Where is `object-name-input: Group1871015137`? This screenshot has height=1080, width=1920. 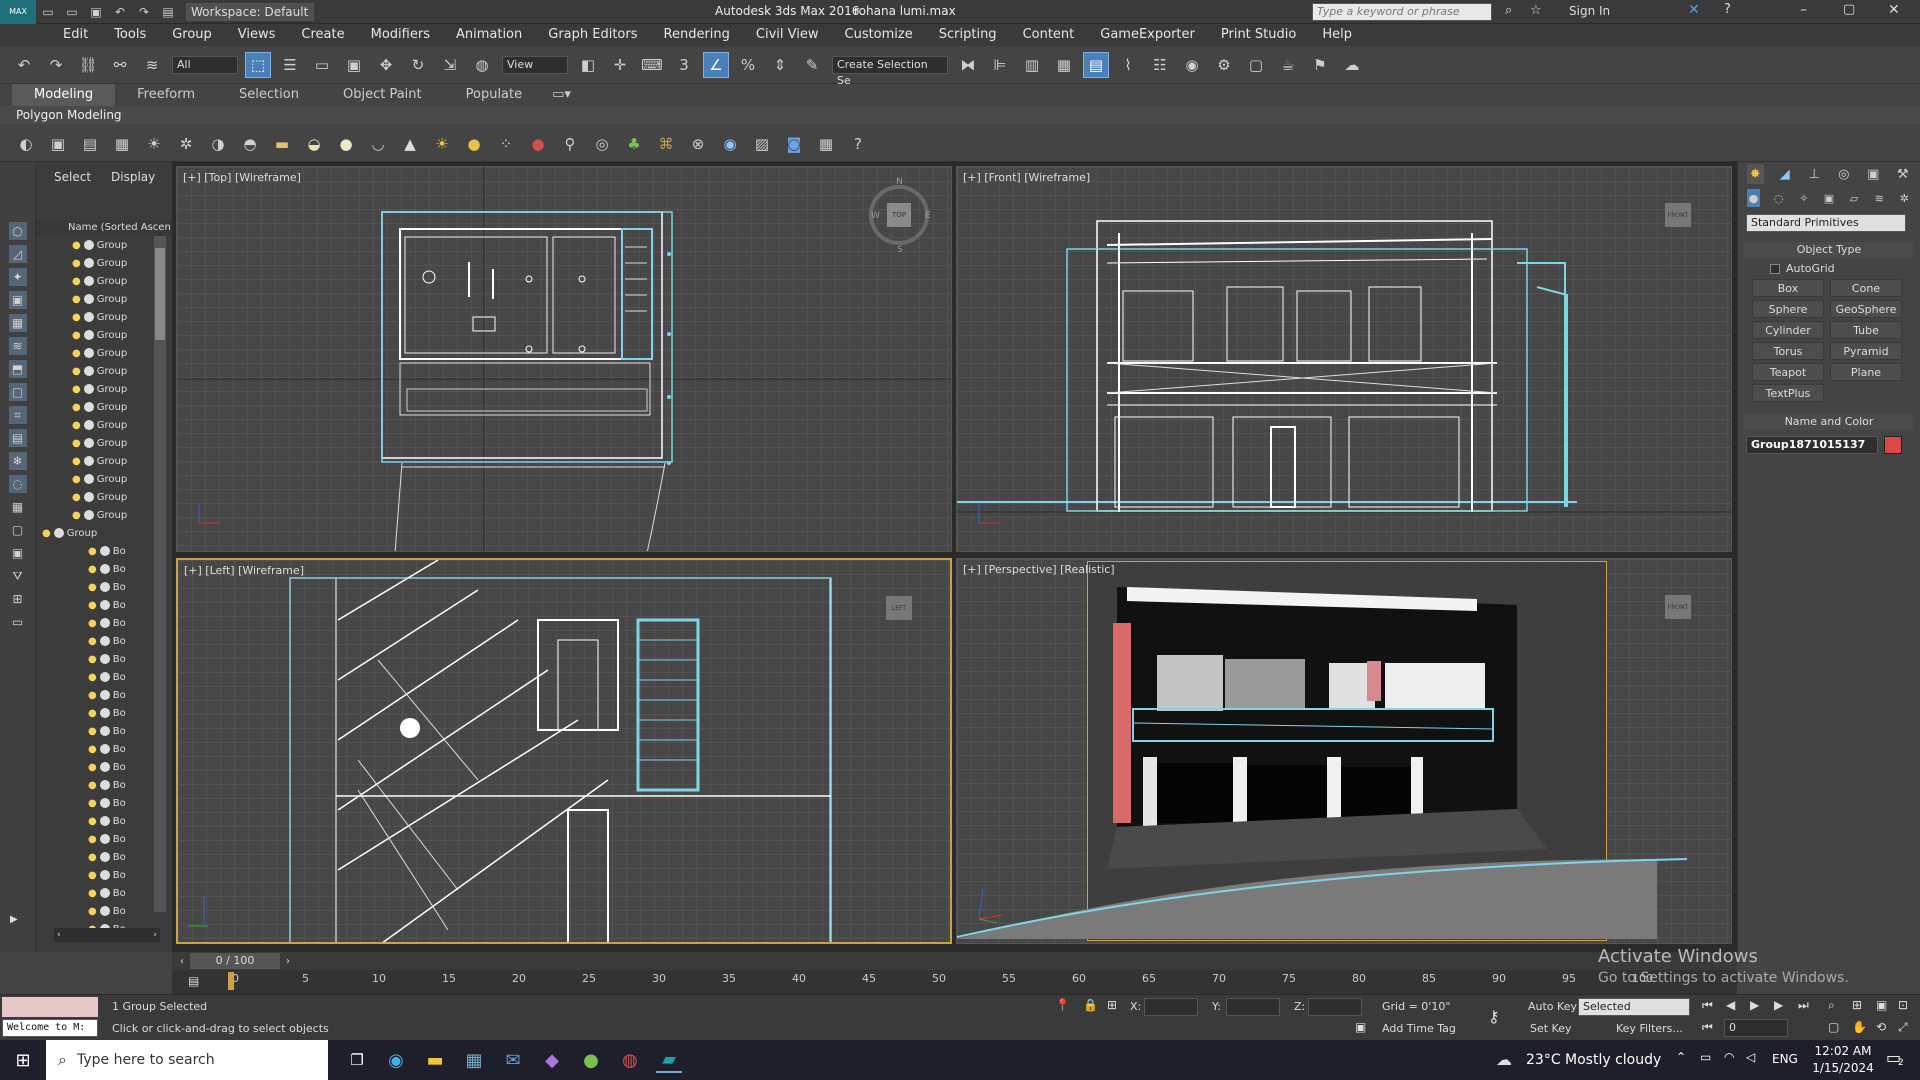
object-name-input: Group1871015137 is located at coordinates (1812, 445).